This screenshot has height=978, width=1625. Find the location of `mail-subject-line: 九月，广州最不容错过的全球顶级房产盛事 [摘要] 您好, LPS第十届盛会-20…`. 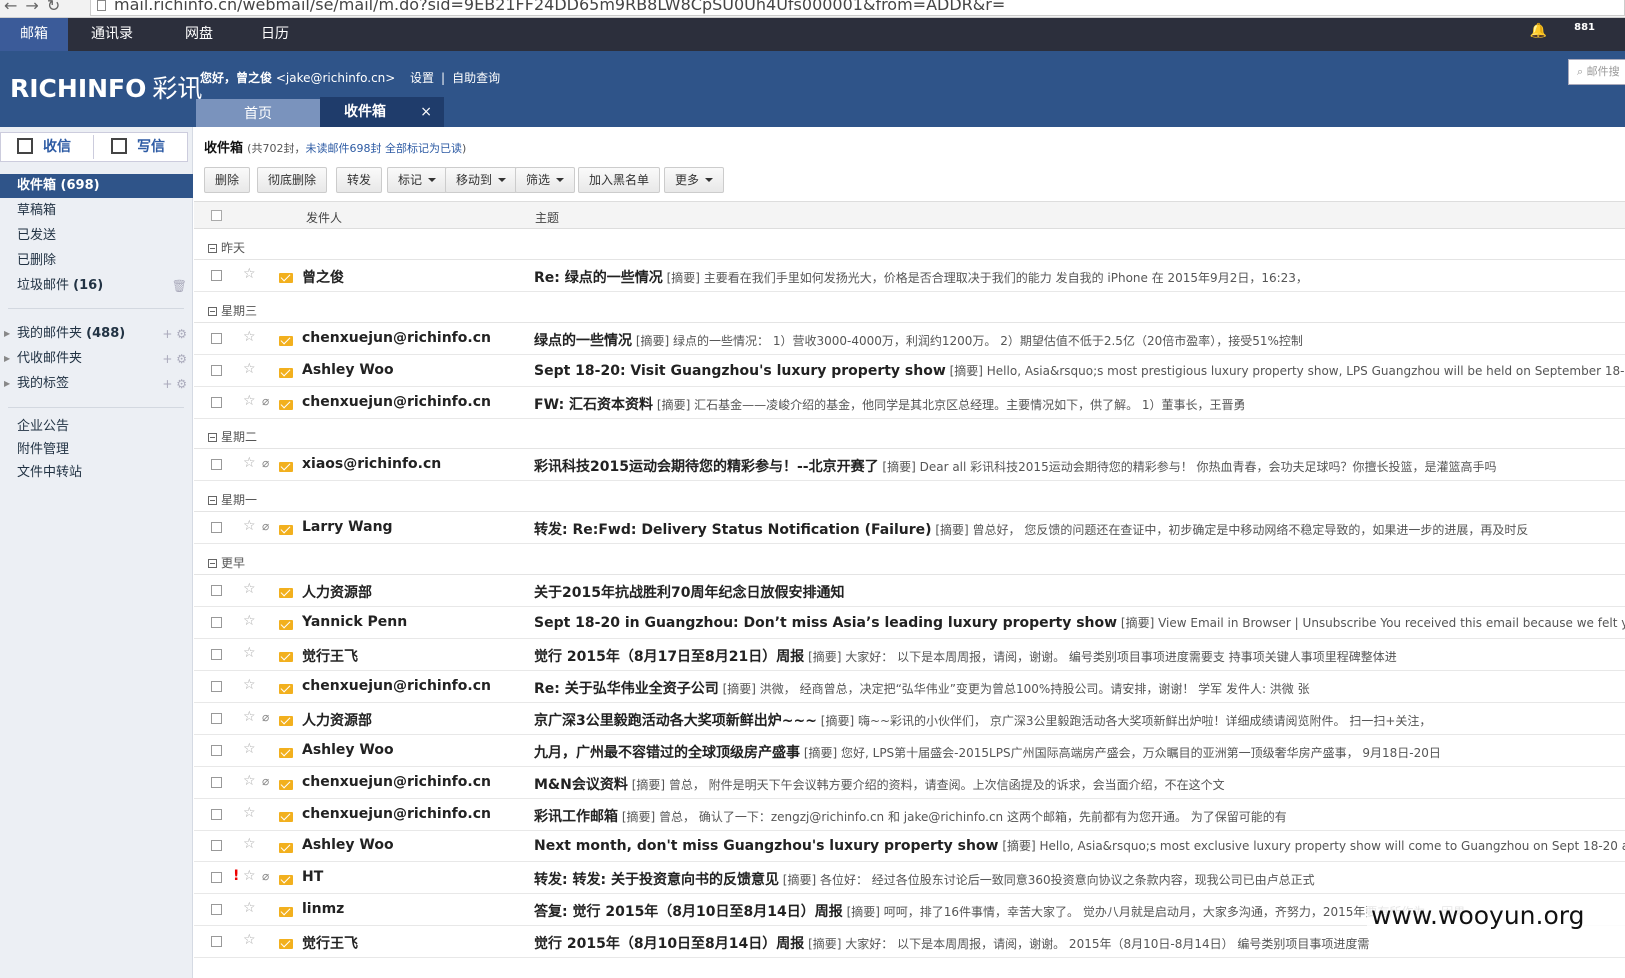

mail-subject-line: 九月，广州最不容错过的全球顶级房产盛事 [摘要] 您好, LPS第十届盛会-20… is located at coordinates (1079, 752).